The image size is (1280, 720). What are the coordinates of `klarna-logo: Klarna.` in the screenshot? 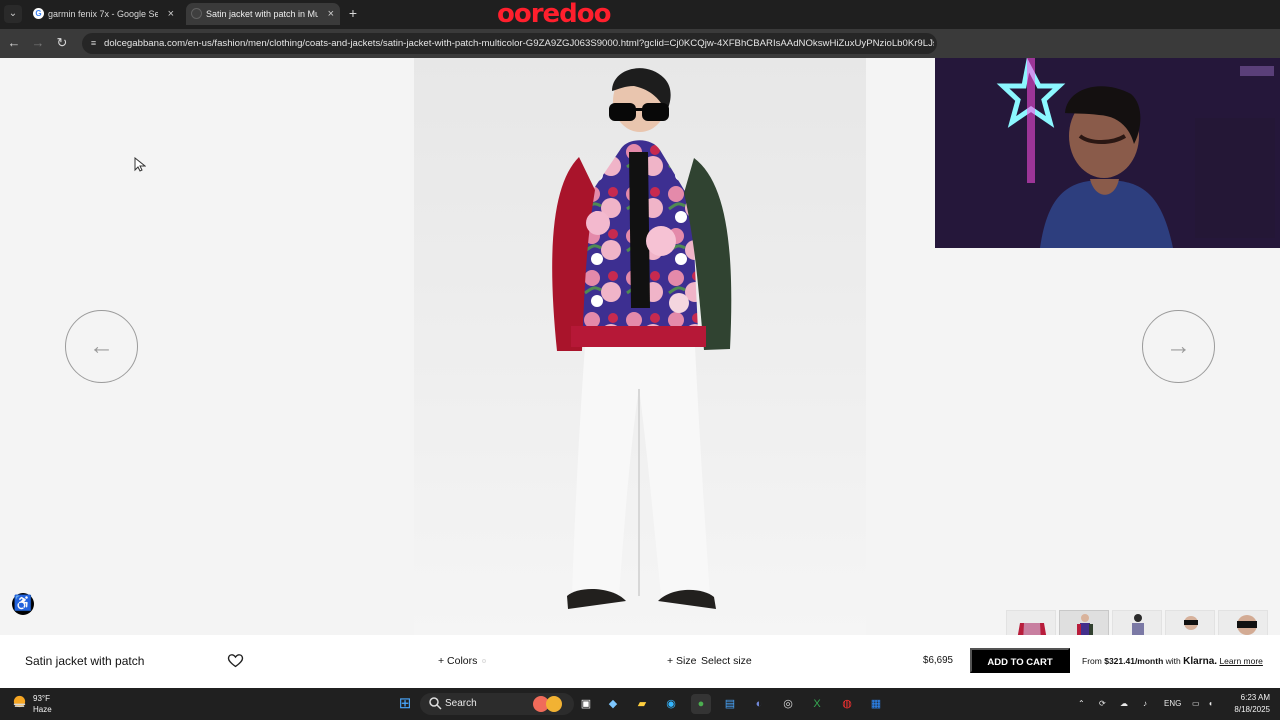 It's located at (1200, 661).